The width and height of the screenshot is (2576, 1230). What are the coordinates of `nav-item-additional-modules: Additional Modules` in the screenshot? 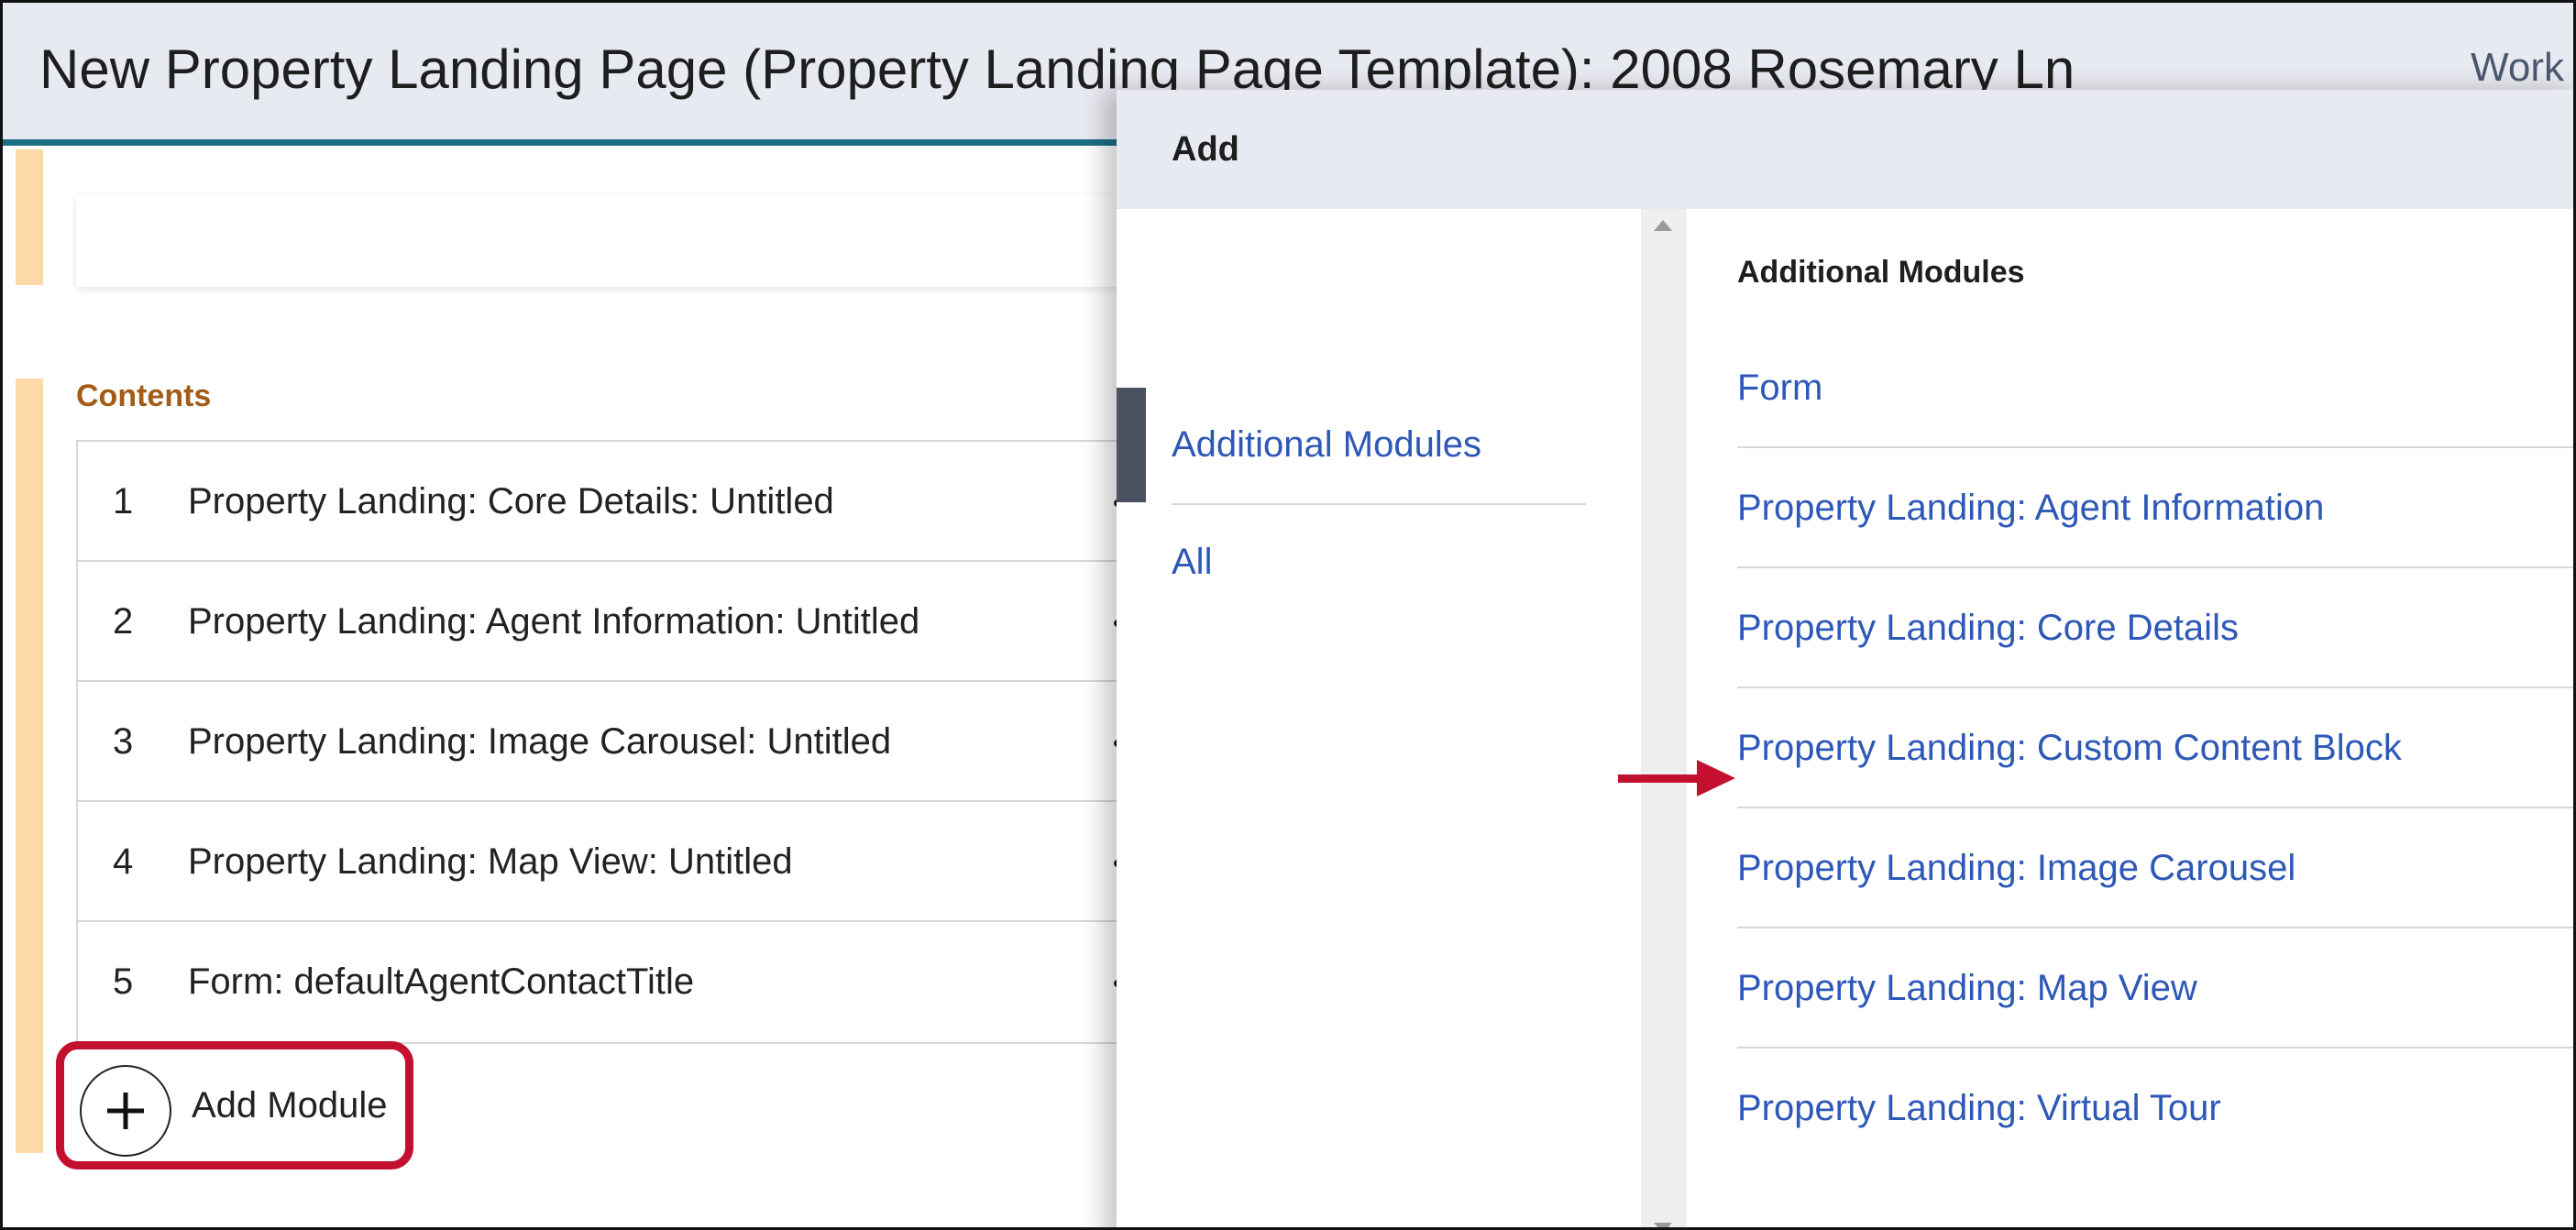 It's located at (1326, 445).